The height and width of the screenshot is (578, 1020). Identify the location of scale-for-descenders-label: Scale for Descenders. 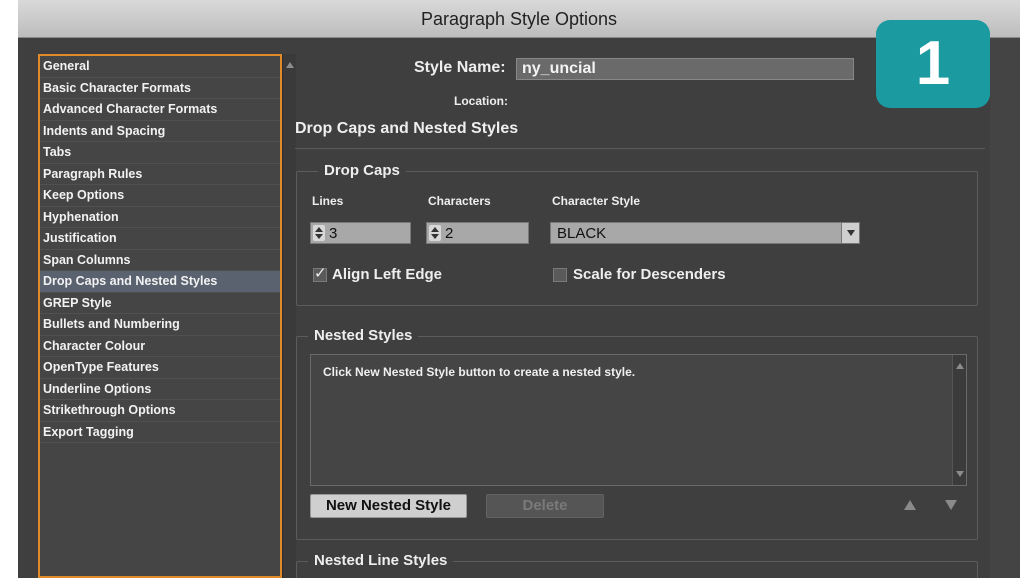
(649, 274).